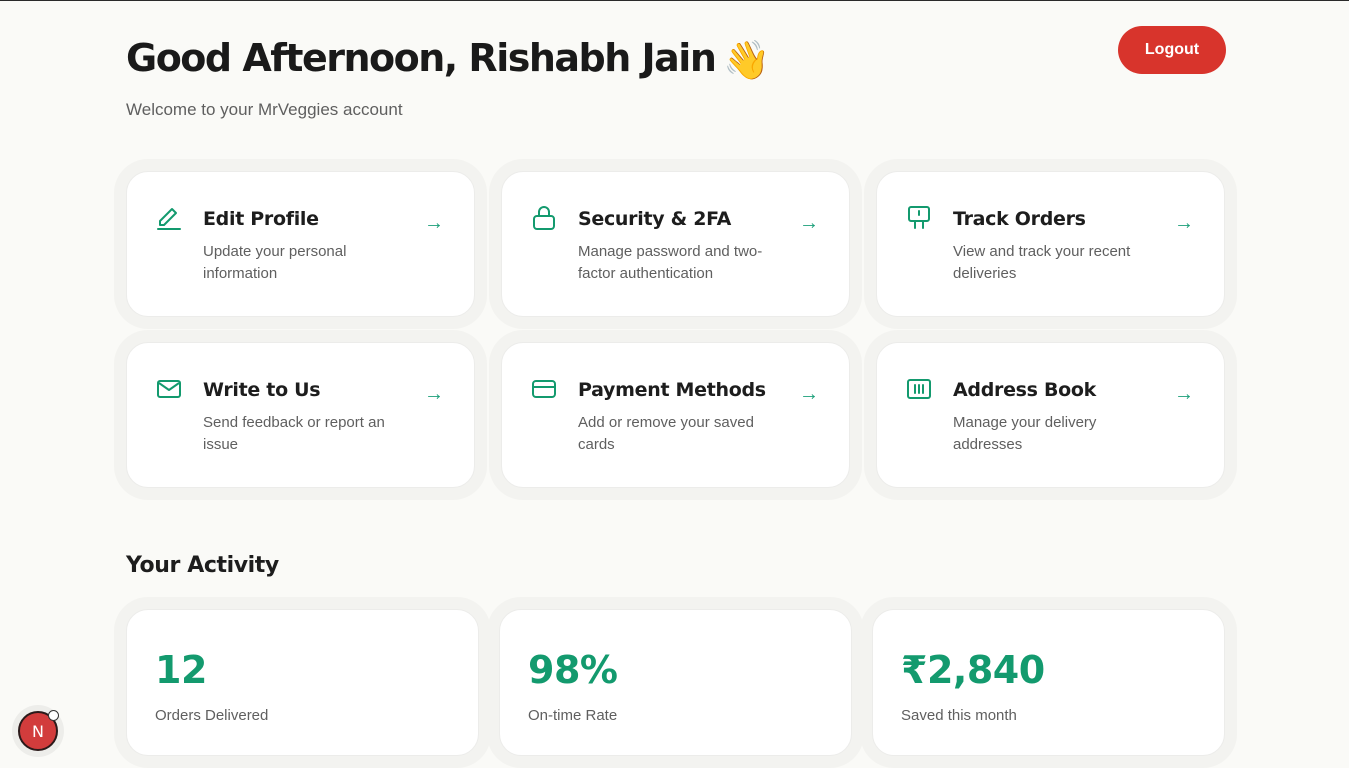 The width and height of the screenshot is (1349, 768). Describe the element at coordinates (1042, 262) in the screenshot. I see `card-description: View and track your recent deliveries` at that location.